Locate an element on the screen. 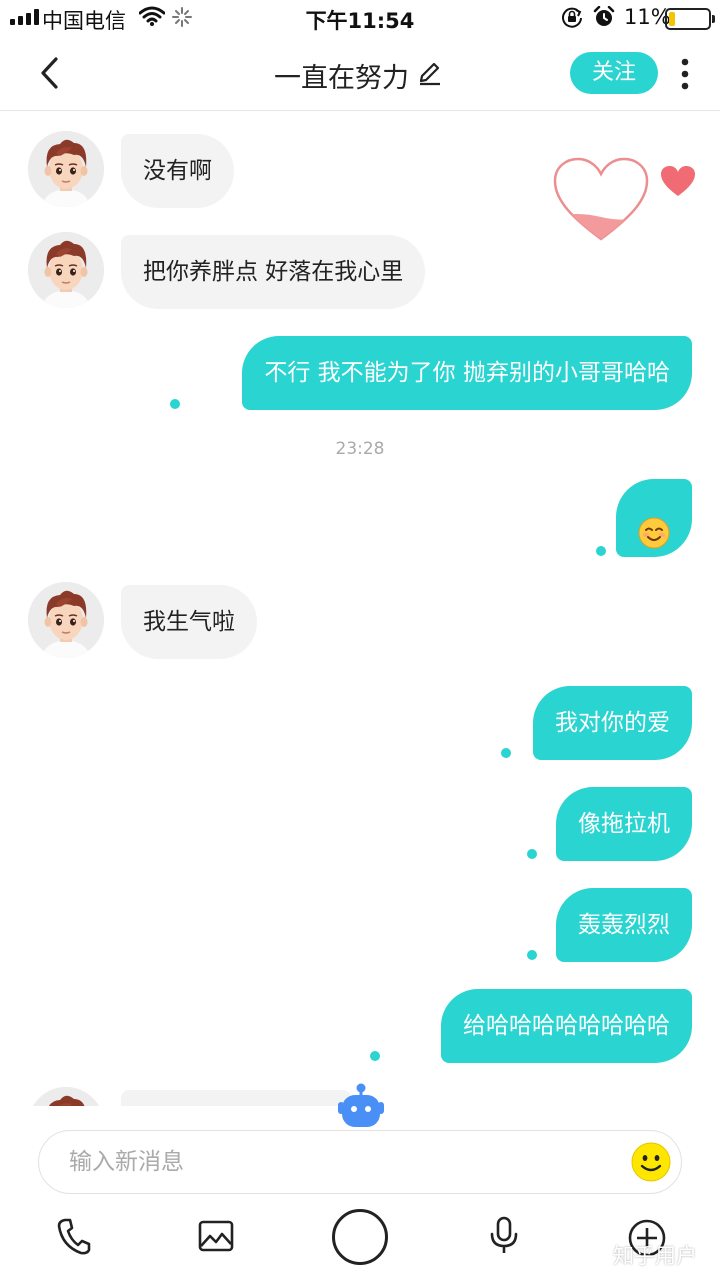 Image resolution: width=720 pixels, height=1280 pixels. more-icon is located at coordinates (685, 74).